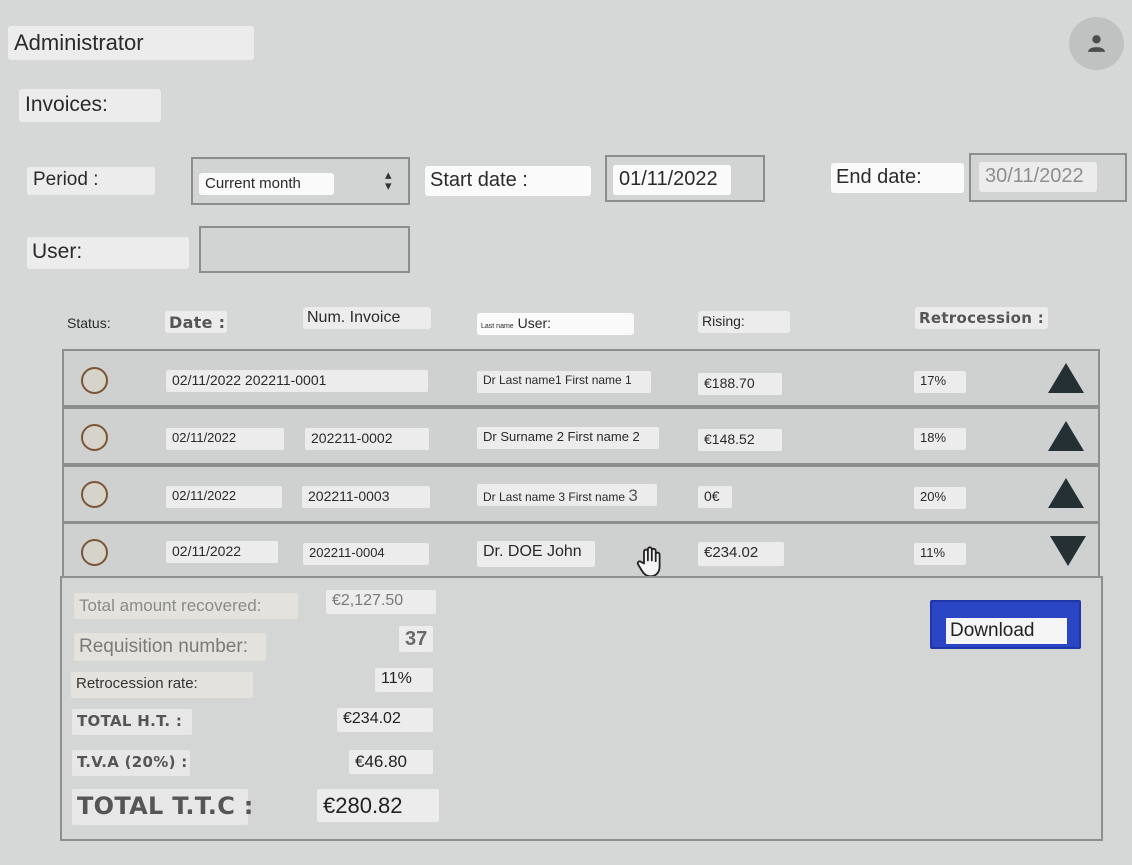 The height and width of the screenshot is (865, 1132). I want to click on total-ht-label: TOTAL H.T. :, so click(132, 722).